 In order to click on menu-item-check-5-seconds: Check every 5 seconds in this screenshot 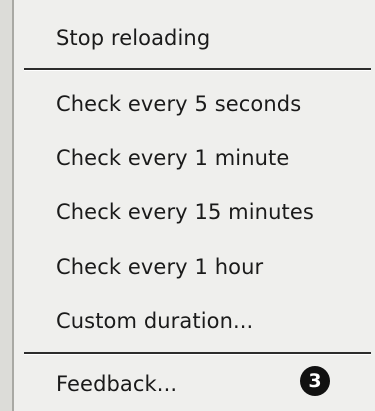, I will do `click(178, 104)`.